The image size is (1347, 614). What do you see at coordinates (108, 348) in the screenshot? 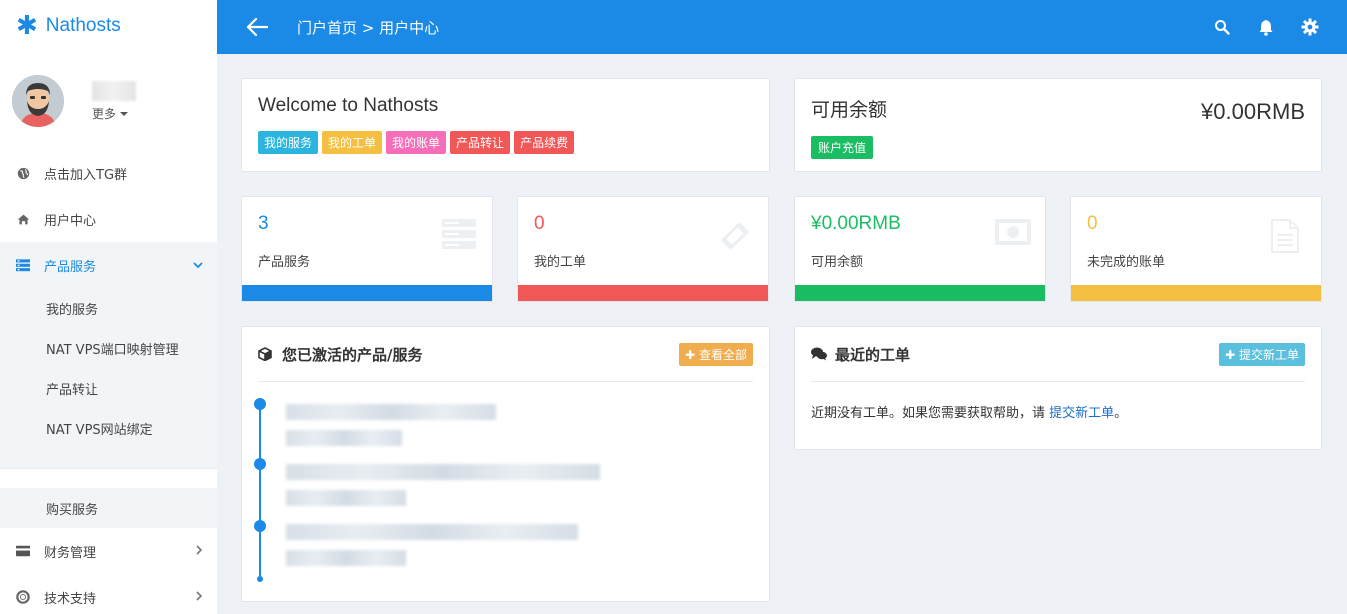
I see `sub-item-port-mapping: NAT VPS端口映射管理` at bounding box center [108, 348].